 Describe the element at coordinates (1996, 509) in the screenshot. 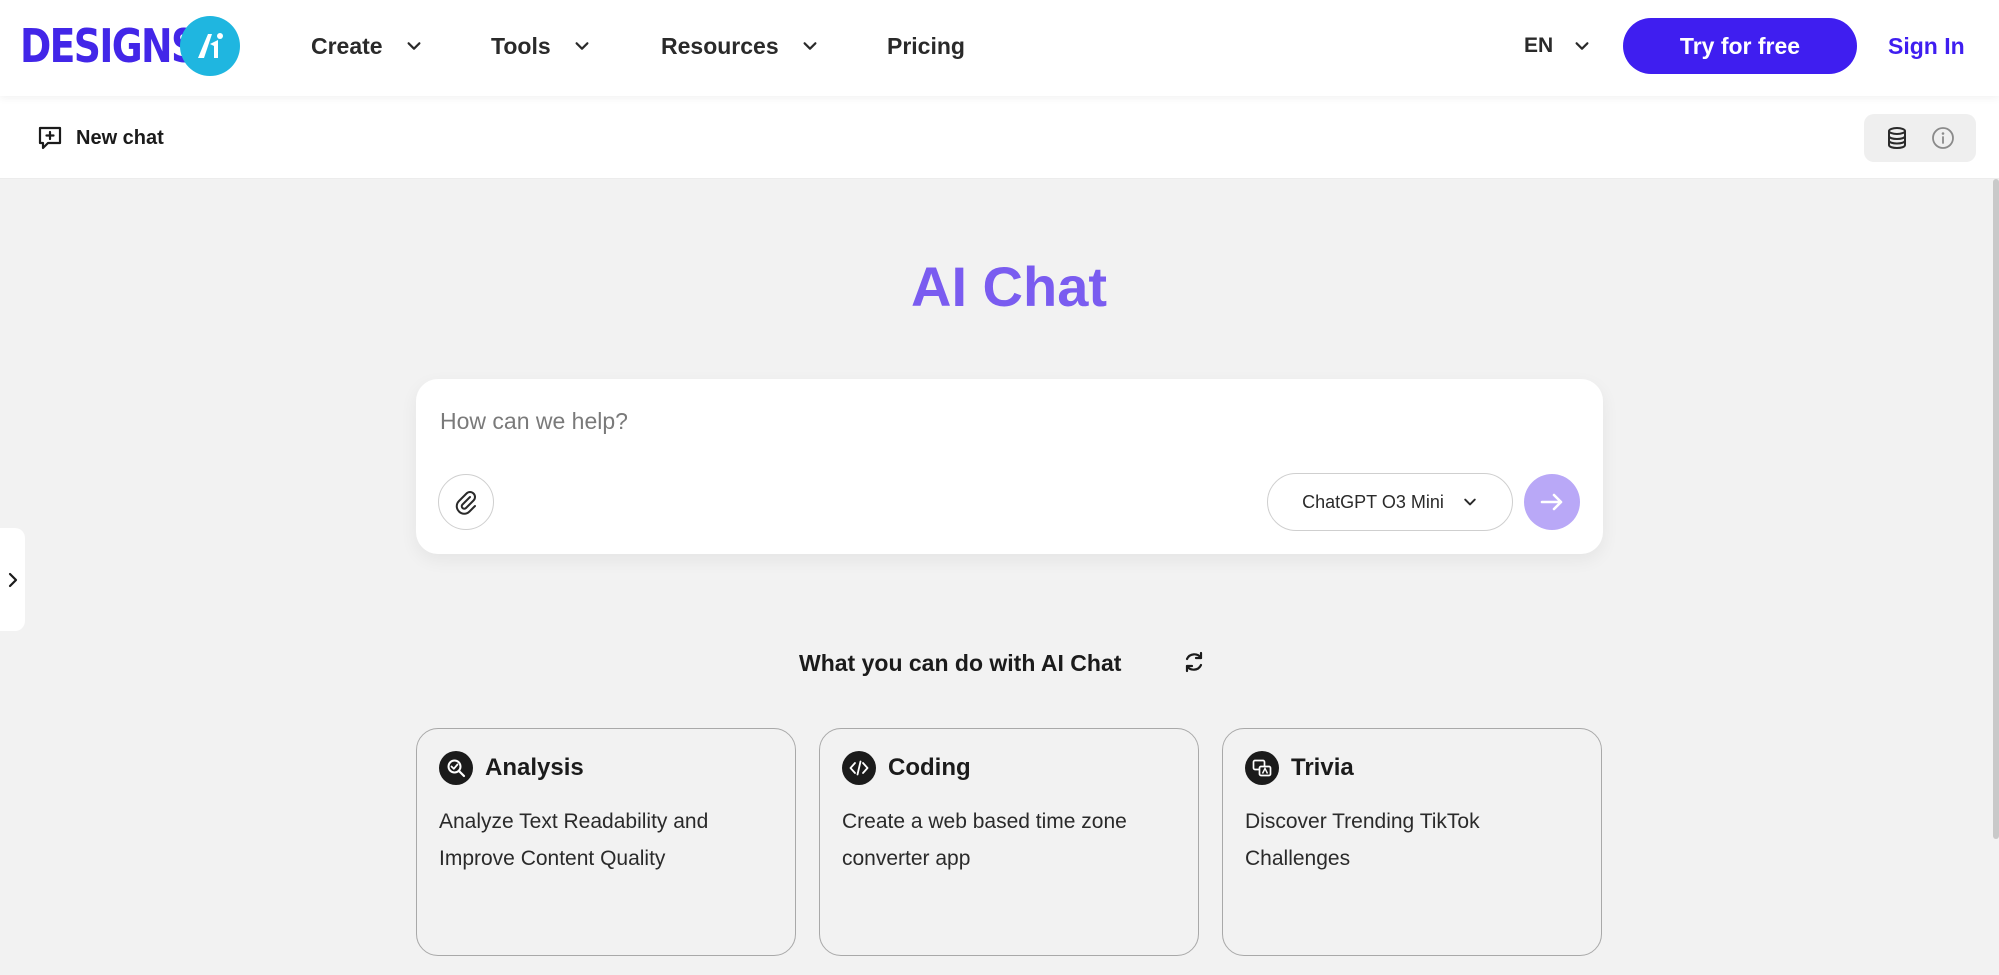

I see `scrollbar` at that location.